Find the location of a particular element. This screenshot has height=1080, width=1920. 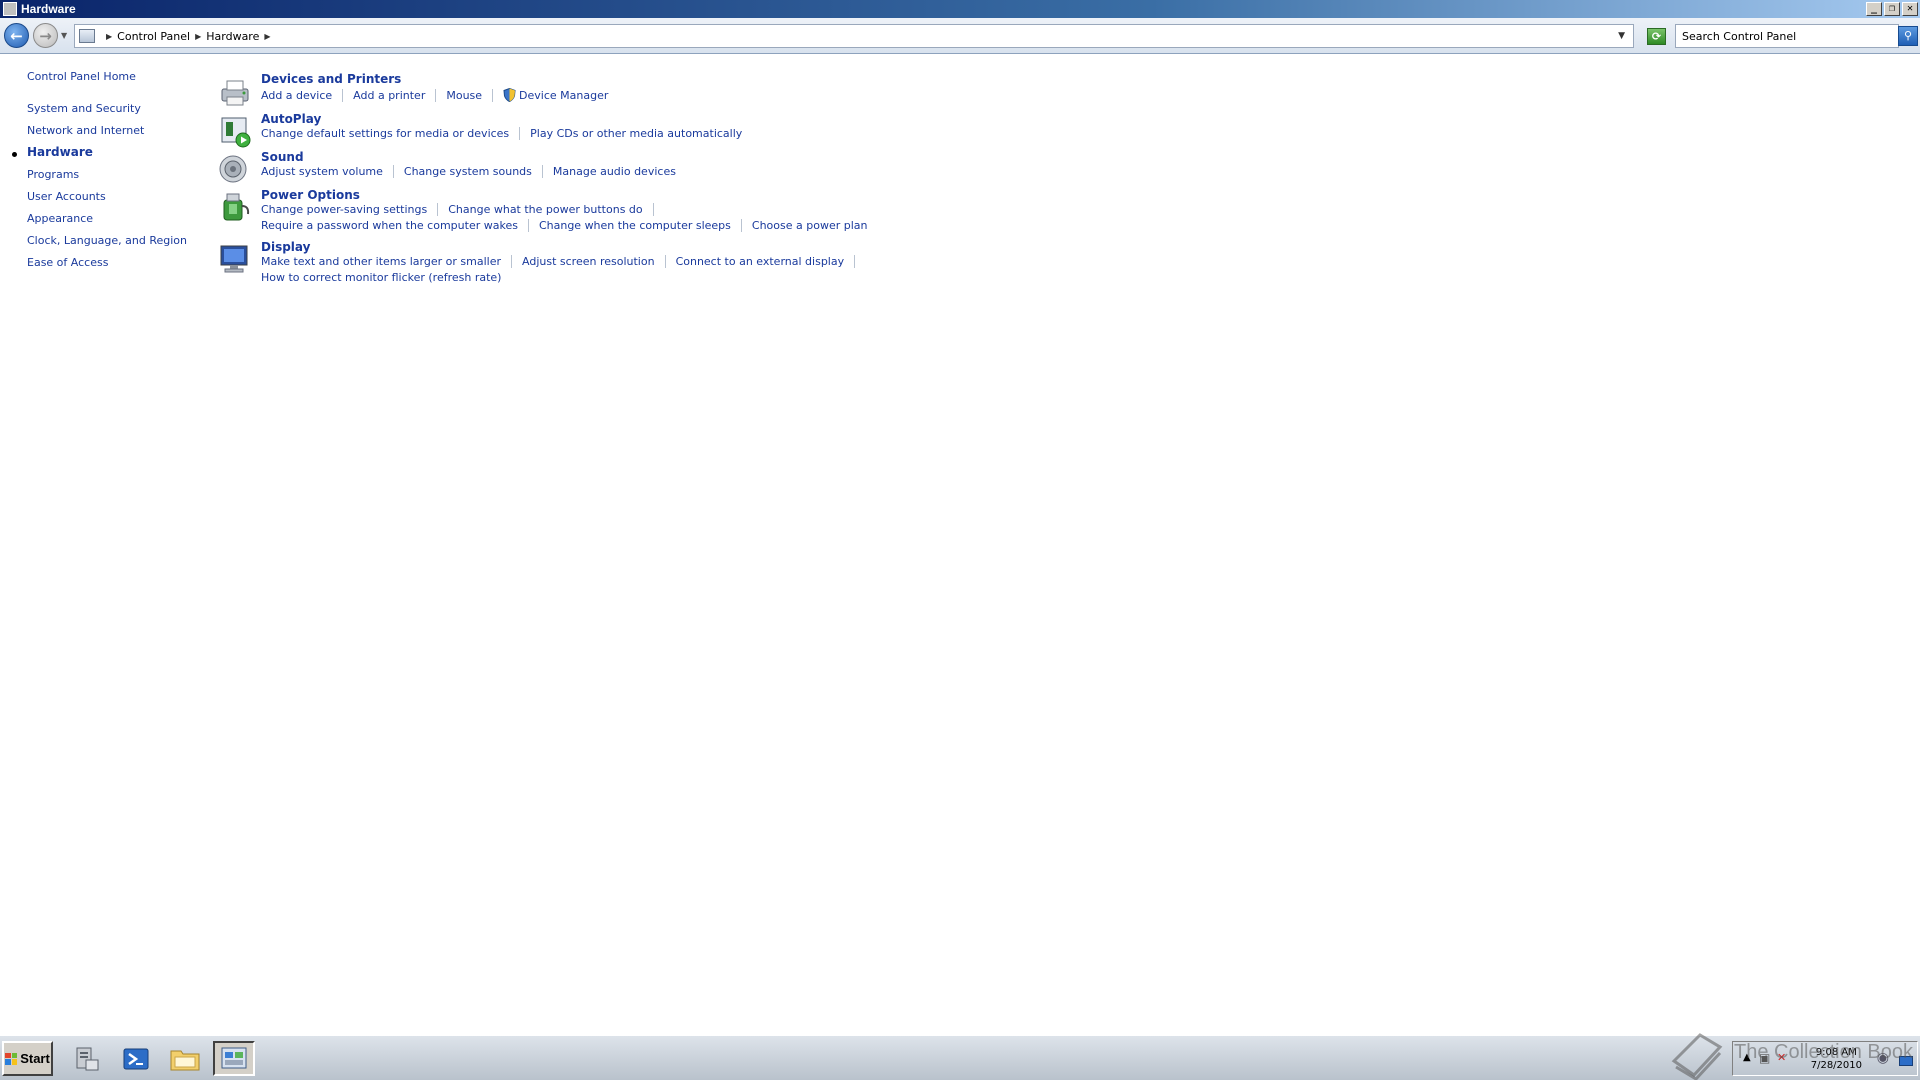

address-history-dropdown-icon: ▼ is located at coordinates (1621, 36).